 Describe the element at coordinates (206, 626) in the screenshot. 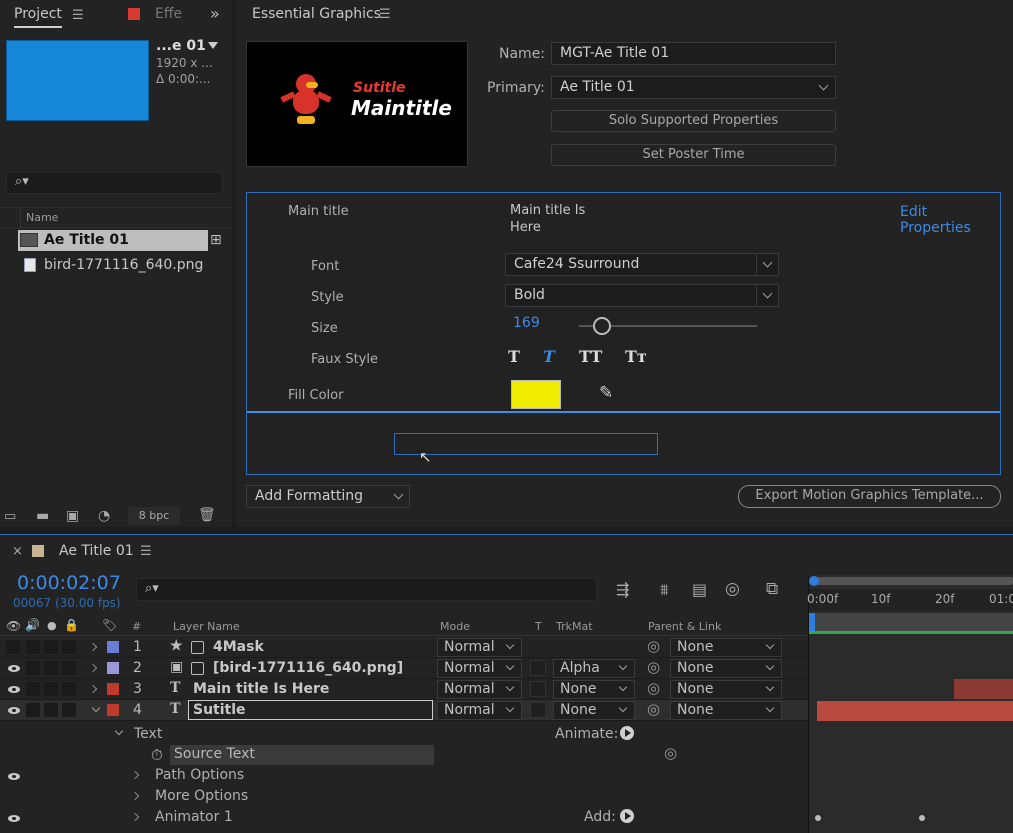

I see `layer-name-column-header: Layer Name` at that location.